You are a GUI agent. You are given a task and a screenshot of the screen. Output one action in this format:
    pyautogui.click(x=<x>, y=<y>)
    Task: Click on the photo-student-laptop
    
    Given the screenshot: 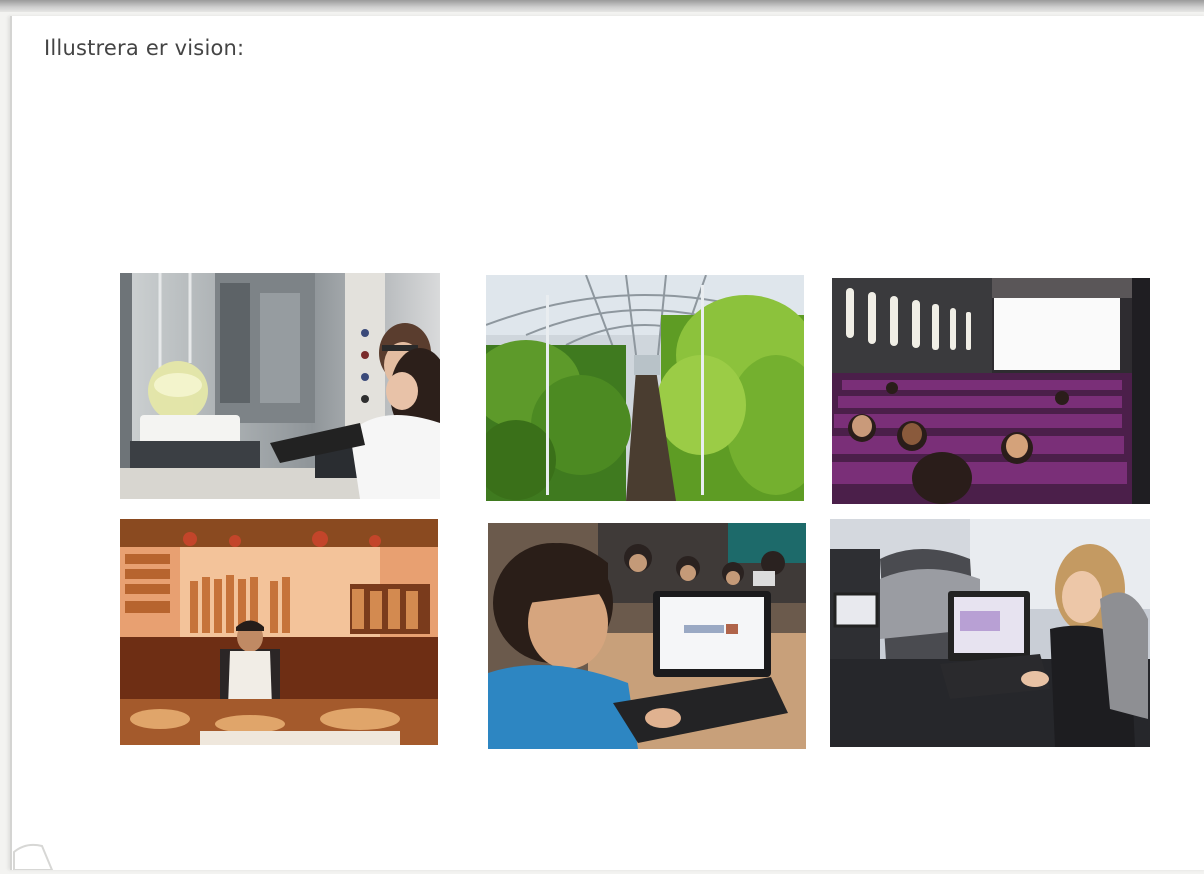 What is the action you would take?
    pyautogui.click(x=647, y=636)
    